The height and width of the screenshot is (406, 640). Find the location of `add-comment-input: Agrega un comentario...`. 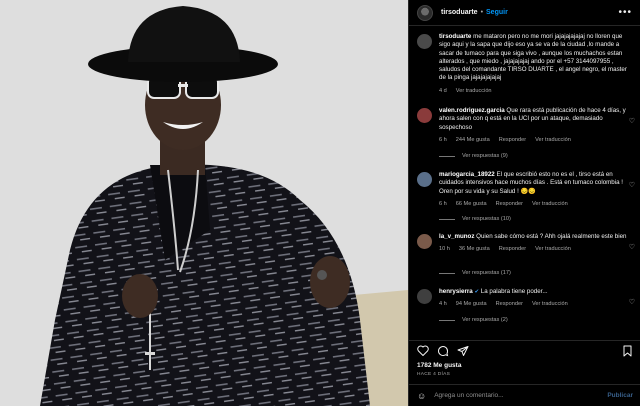

add-comment-input: Agrega un comentario... is located at coordinates (520, 395).